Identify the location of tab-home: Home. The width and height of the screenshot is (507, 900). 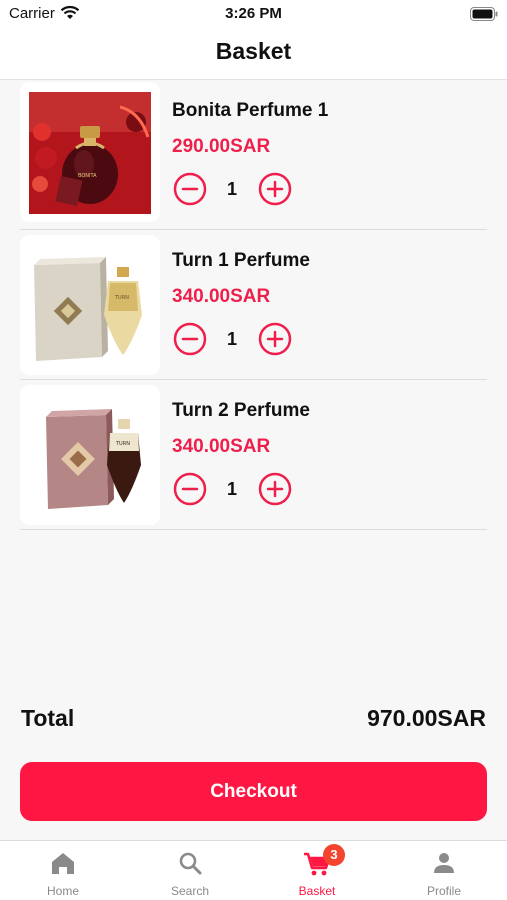
(63, 870).